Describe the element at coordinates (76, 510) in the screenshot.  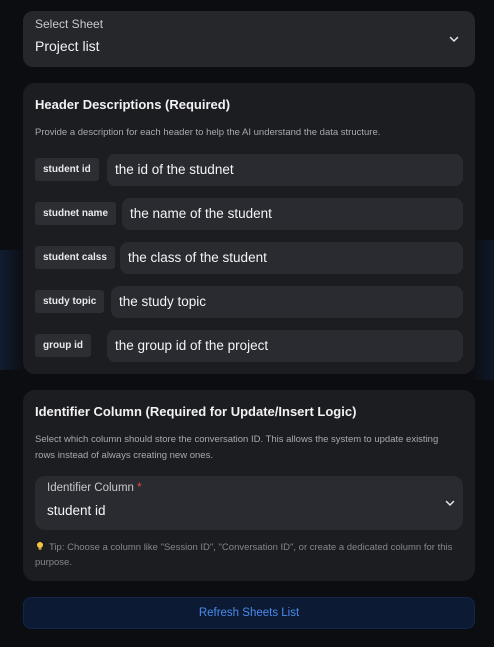
I see `identifier-column-value: student id` at that location.